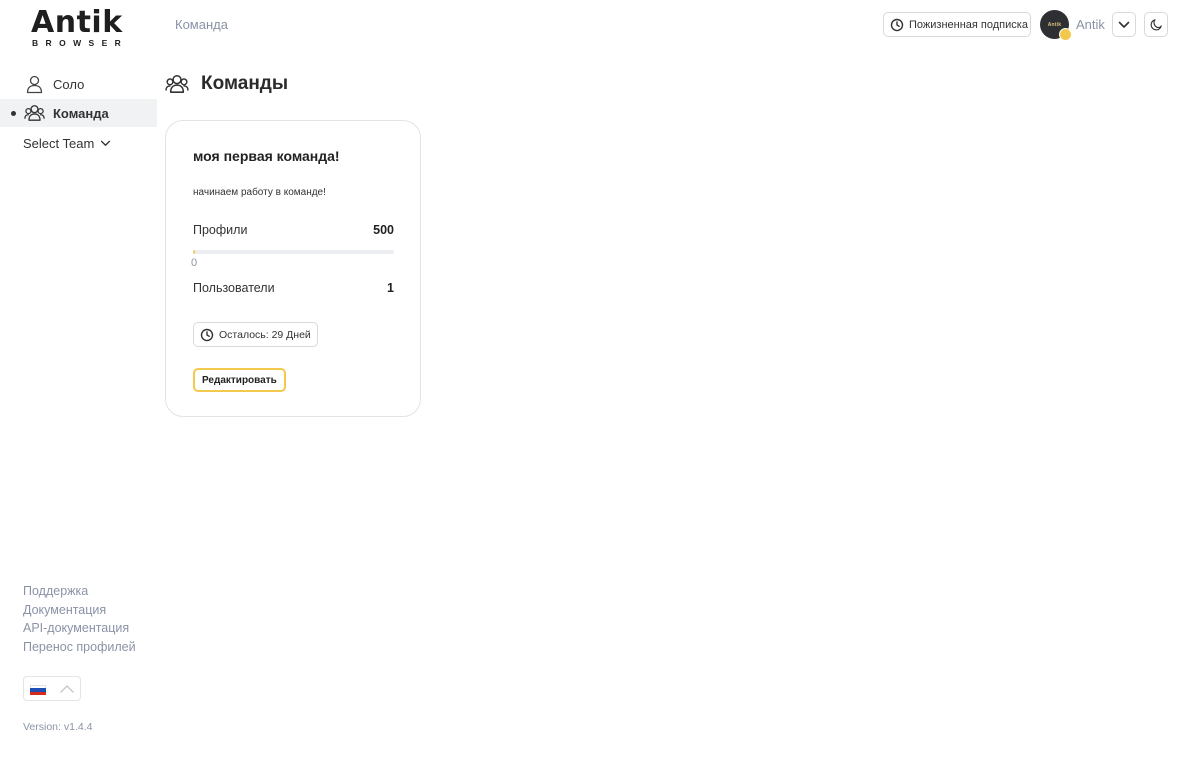 Image resolution: width=1187 pixels, height=768 pixels. I want to click on remaining-days-text: Осталось: 29 Дней, so click(265, 334).